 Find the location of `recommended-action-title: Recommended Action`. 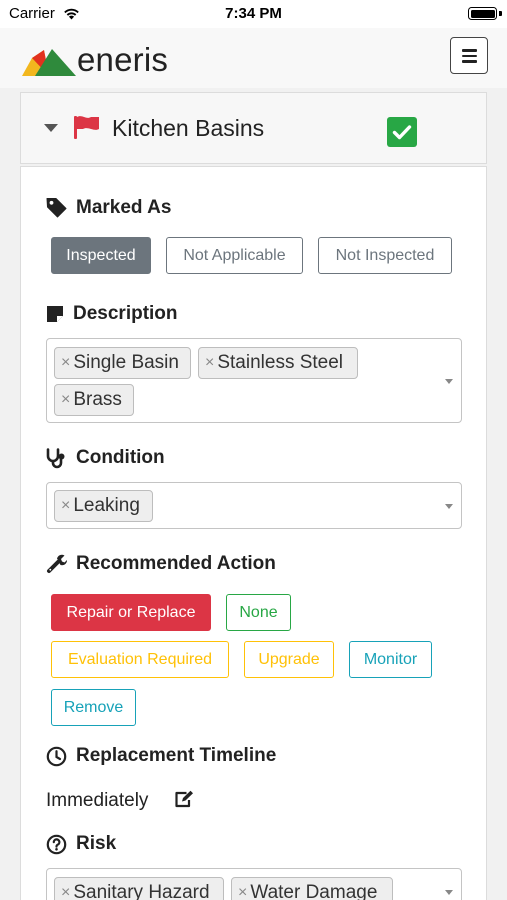

recommended-action-title: Recommended Action is located at coordinates (176, 563).